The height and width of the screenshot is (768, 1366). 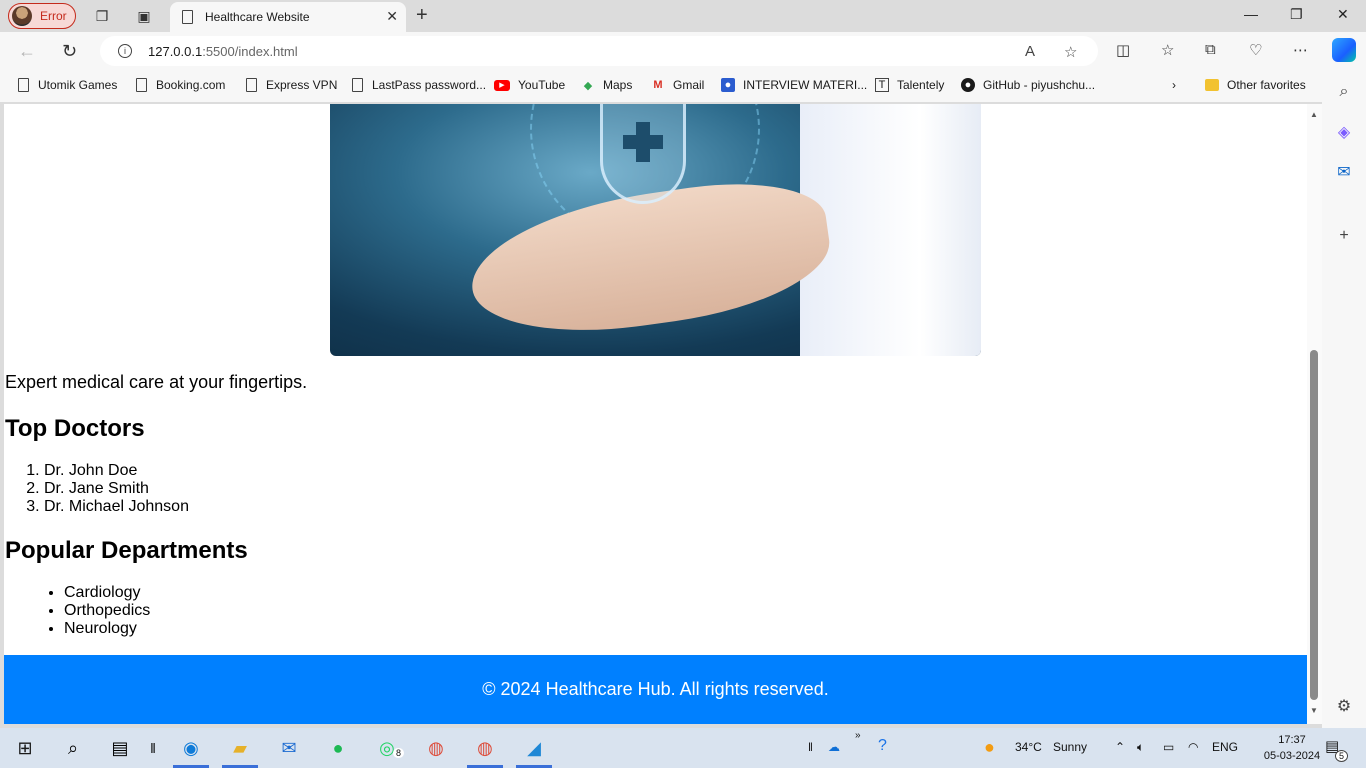 What do you see at coordinates (1255, 85) in the screenshot?
I see `other-favorites: Other favorites` at bounding box center [1255, 85].